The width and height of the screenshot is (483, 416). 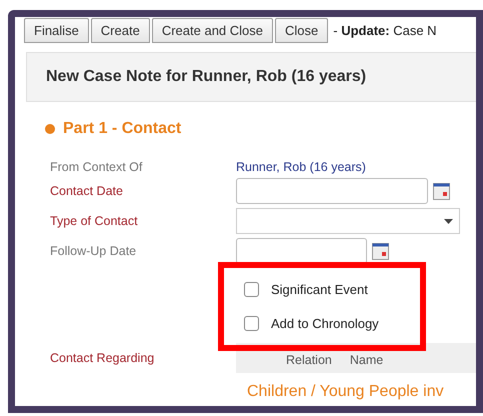 What do you see at coordinates (301, 167) in the screenshot?
I see `field-value: Runner, Rob (16 years)` at bounding box center [301, 167].